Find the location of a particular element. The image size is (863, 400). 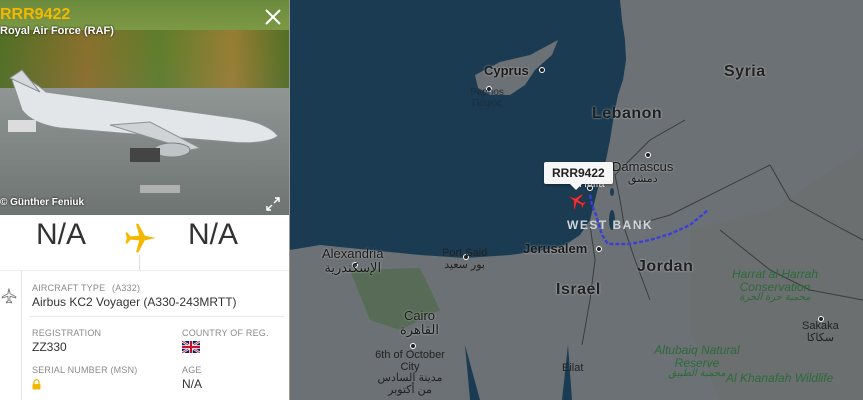

label-paphos: Paphos Πάφος is located at coordinates (487, 98).